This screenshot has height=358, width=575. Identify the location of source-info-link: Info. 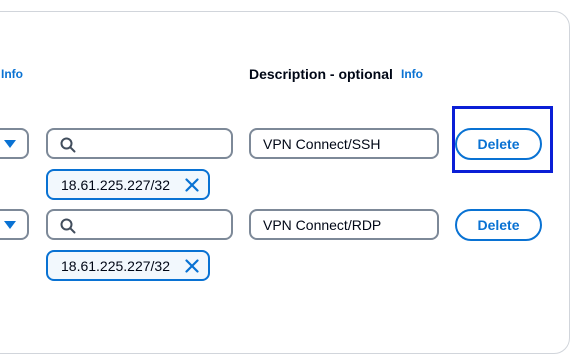
(12, 74).